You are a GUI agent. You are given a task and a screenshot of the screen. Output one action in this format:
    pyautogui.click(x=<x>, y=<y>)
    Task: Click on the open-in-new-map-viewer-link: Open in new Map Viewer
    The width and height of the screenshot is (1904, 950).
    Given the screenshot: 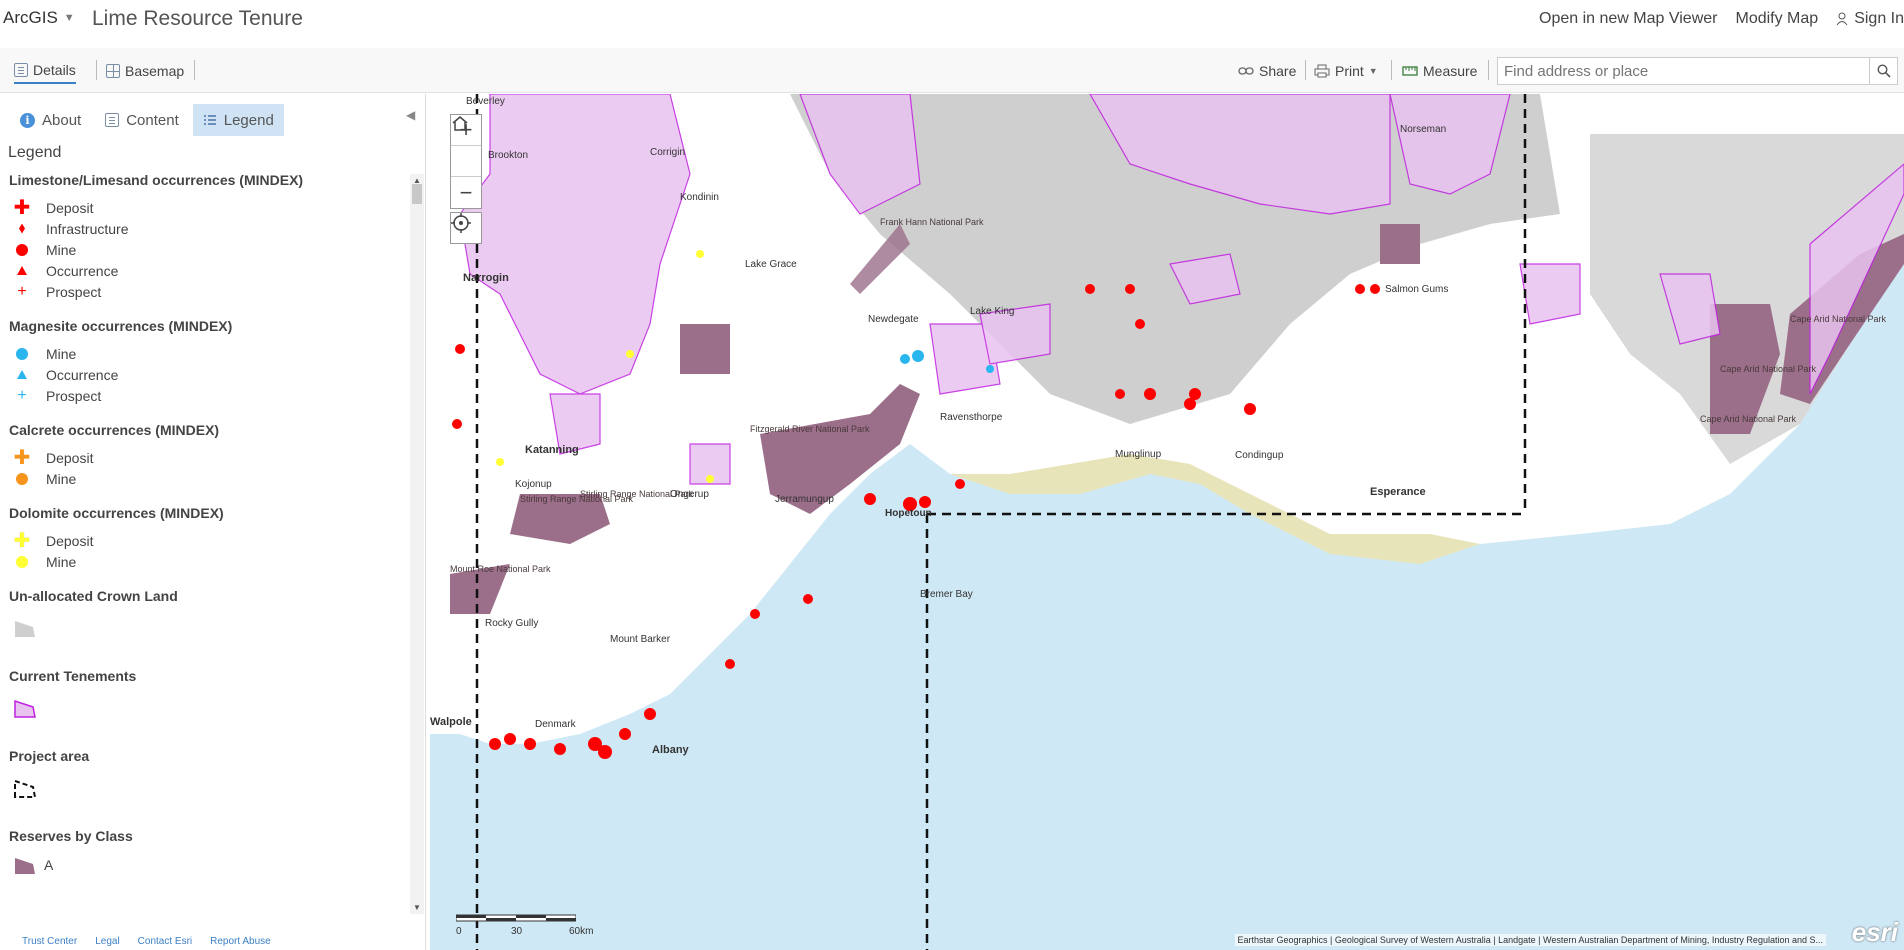 What is the action you would take?
    pyautogui.click(x=1628, y=19)
    